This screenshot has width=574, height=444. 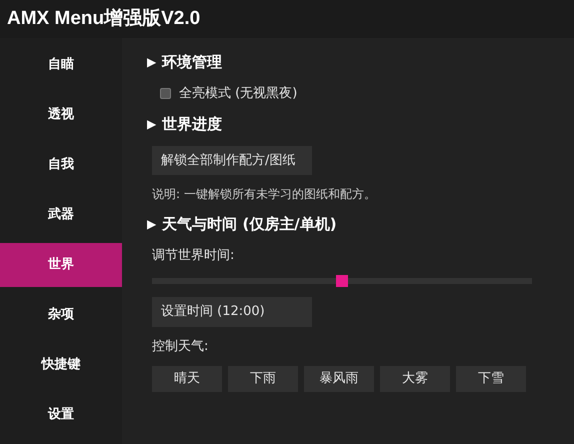 What do you see at coordinates (181, 347) in the screenshot?
I see `field-label: 控制天气:` at bounding box center [181, 347].